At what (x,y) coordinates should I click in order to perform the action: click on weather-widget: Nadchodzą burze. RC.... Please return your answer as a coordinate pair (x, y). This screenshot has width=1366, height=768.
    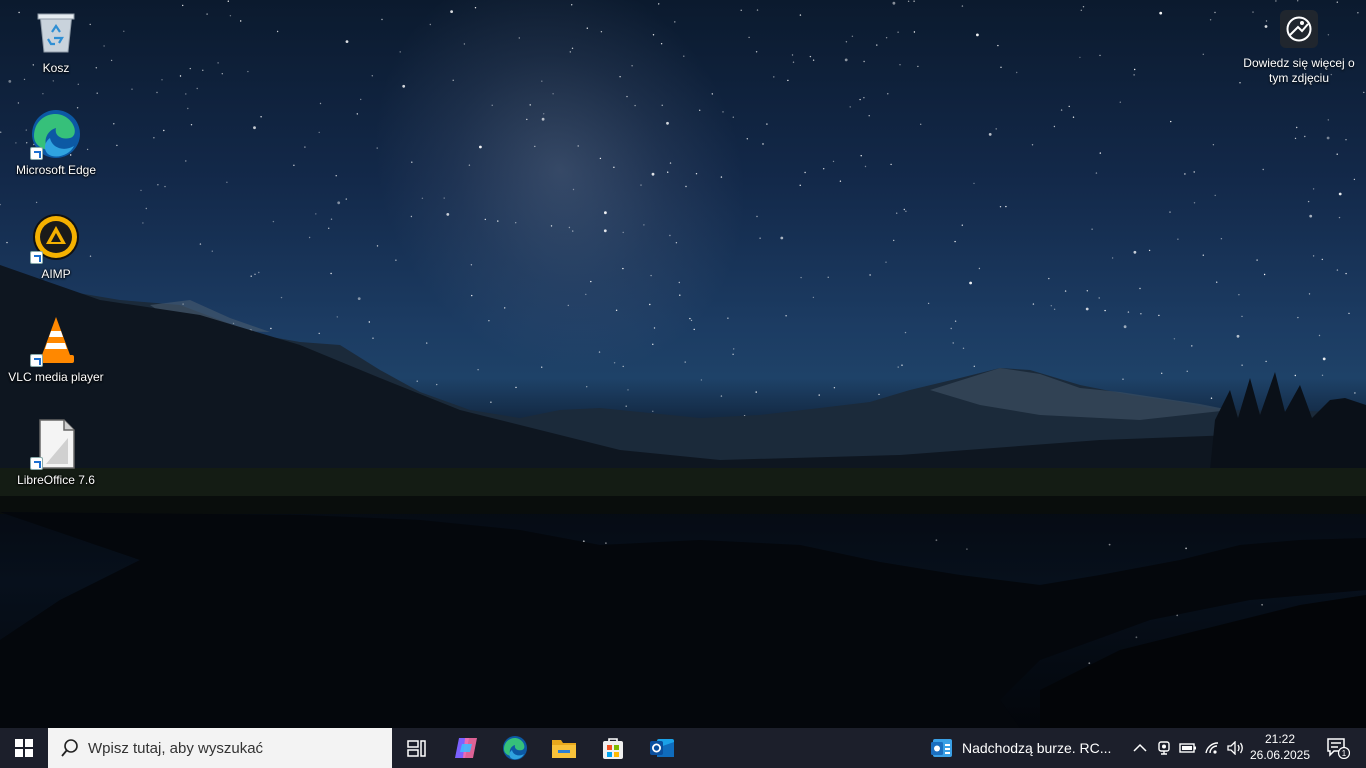
    Looking at the image, I should click on (1020, 748).